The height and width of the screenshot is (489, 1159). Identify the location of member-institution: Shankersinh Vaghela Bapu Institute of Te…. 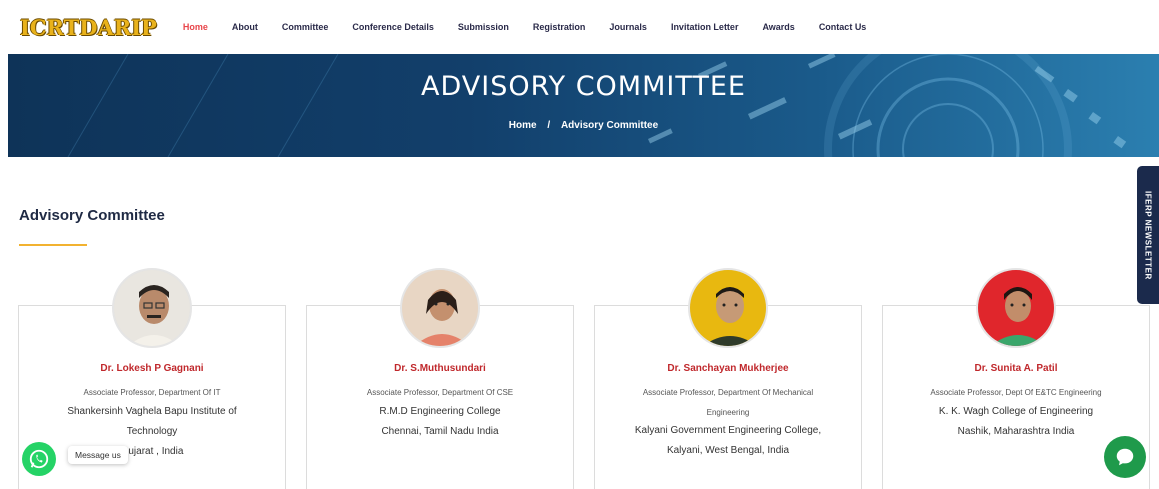
(152, 431).